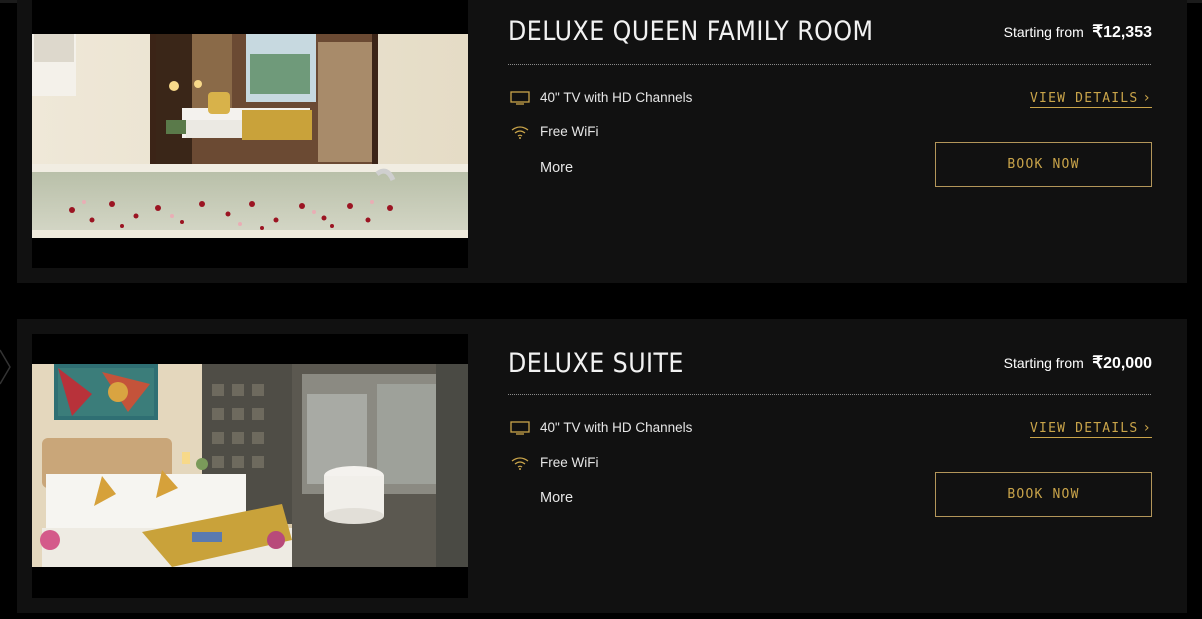 The image size is (1202, 619). What do you see at coordinates (6, 367) in the screenshot?
I see `carousel-prev-arrow-icon` at bounding box center [6, 367].